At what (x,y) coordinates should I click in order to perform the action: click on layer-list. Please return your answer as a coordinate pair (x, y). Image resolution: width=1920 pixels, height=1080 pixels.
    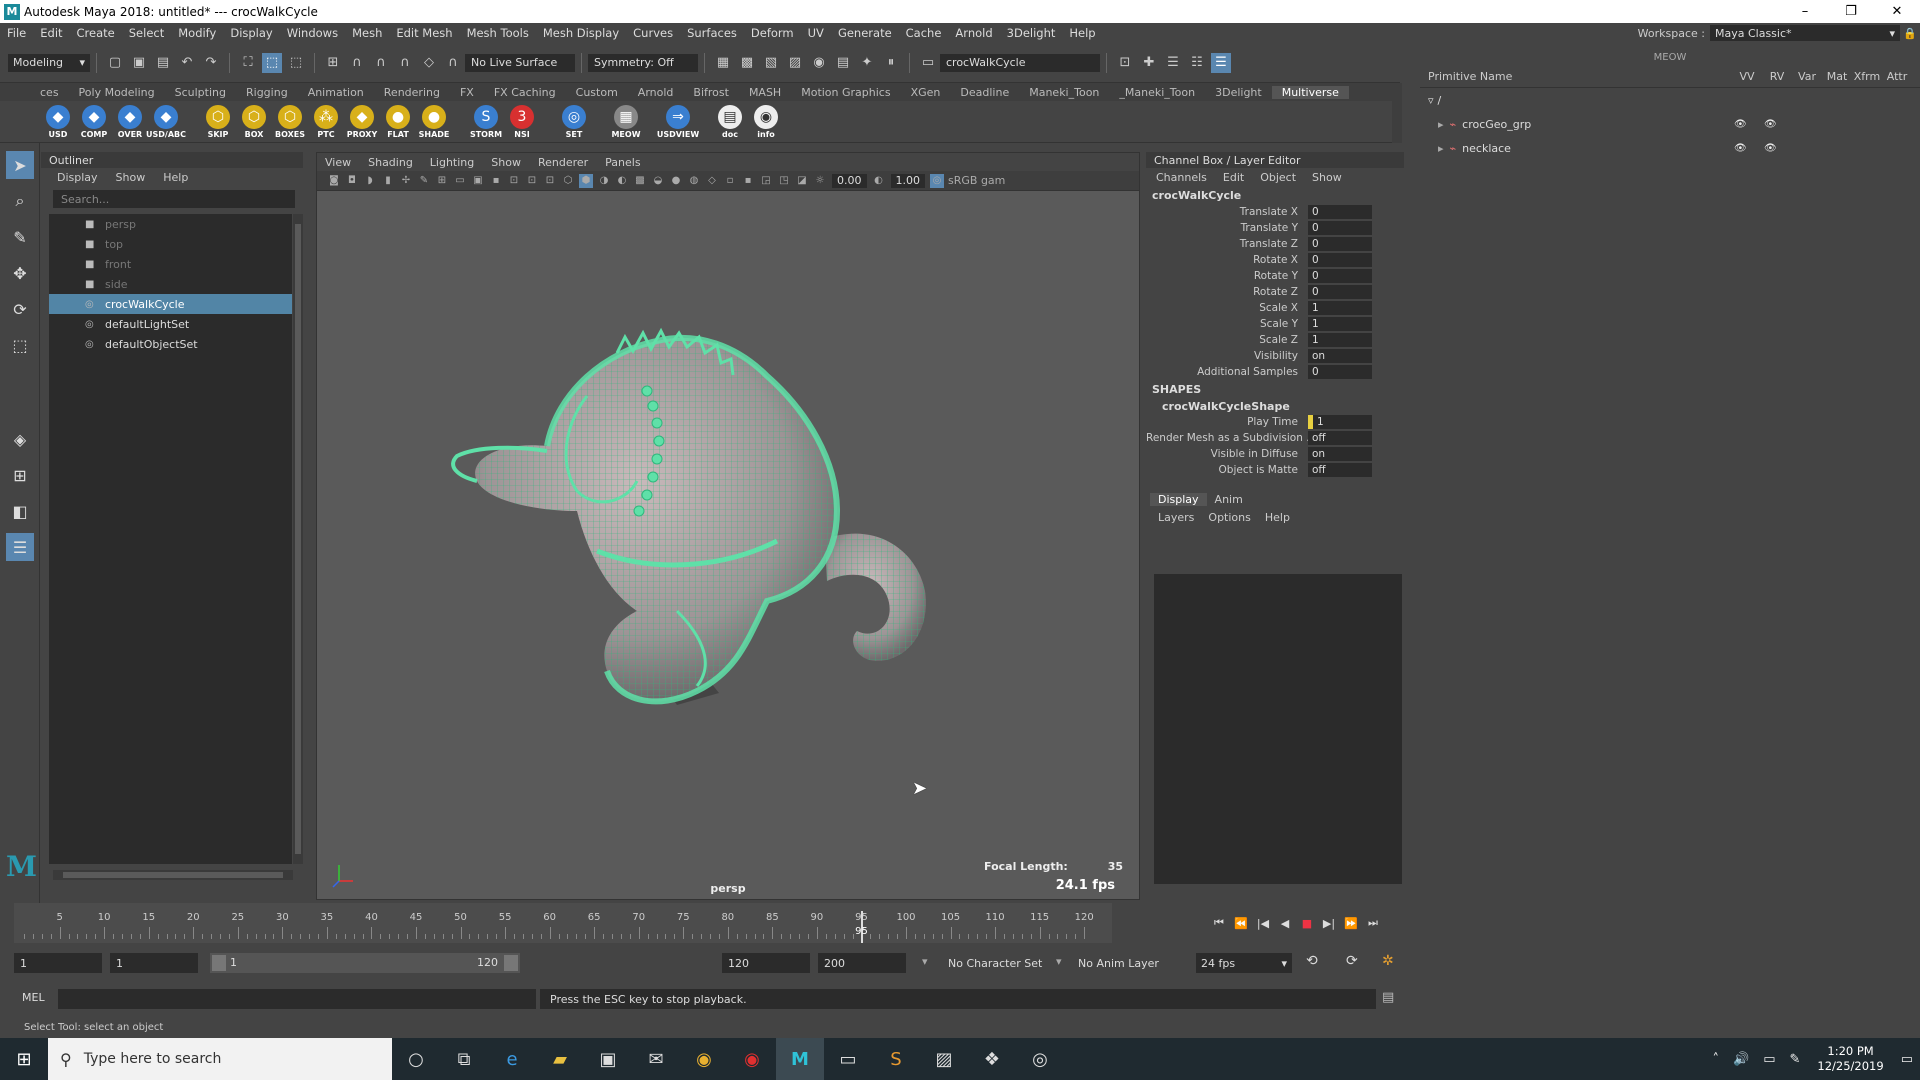
    Looking at the image, I should click on (1278, 729).